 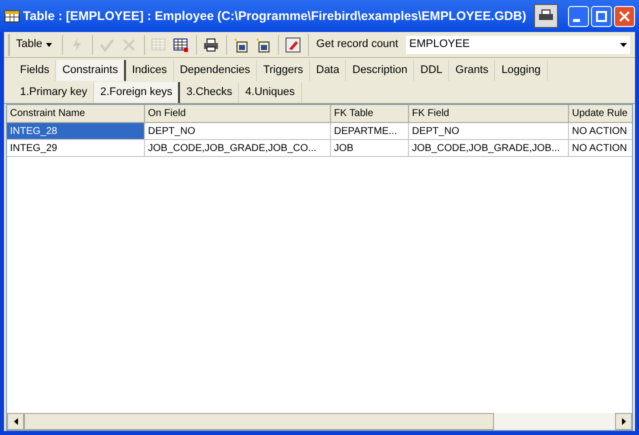 I want to click on tab: Constraints, so click(x=91, y=70).